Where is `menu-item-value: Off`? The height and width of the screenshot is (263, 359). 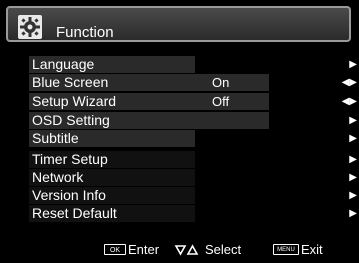 menu-item-value: Off is located at coordinates (221, 101).